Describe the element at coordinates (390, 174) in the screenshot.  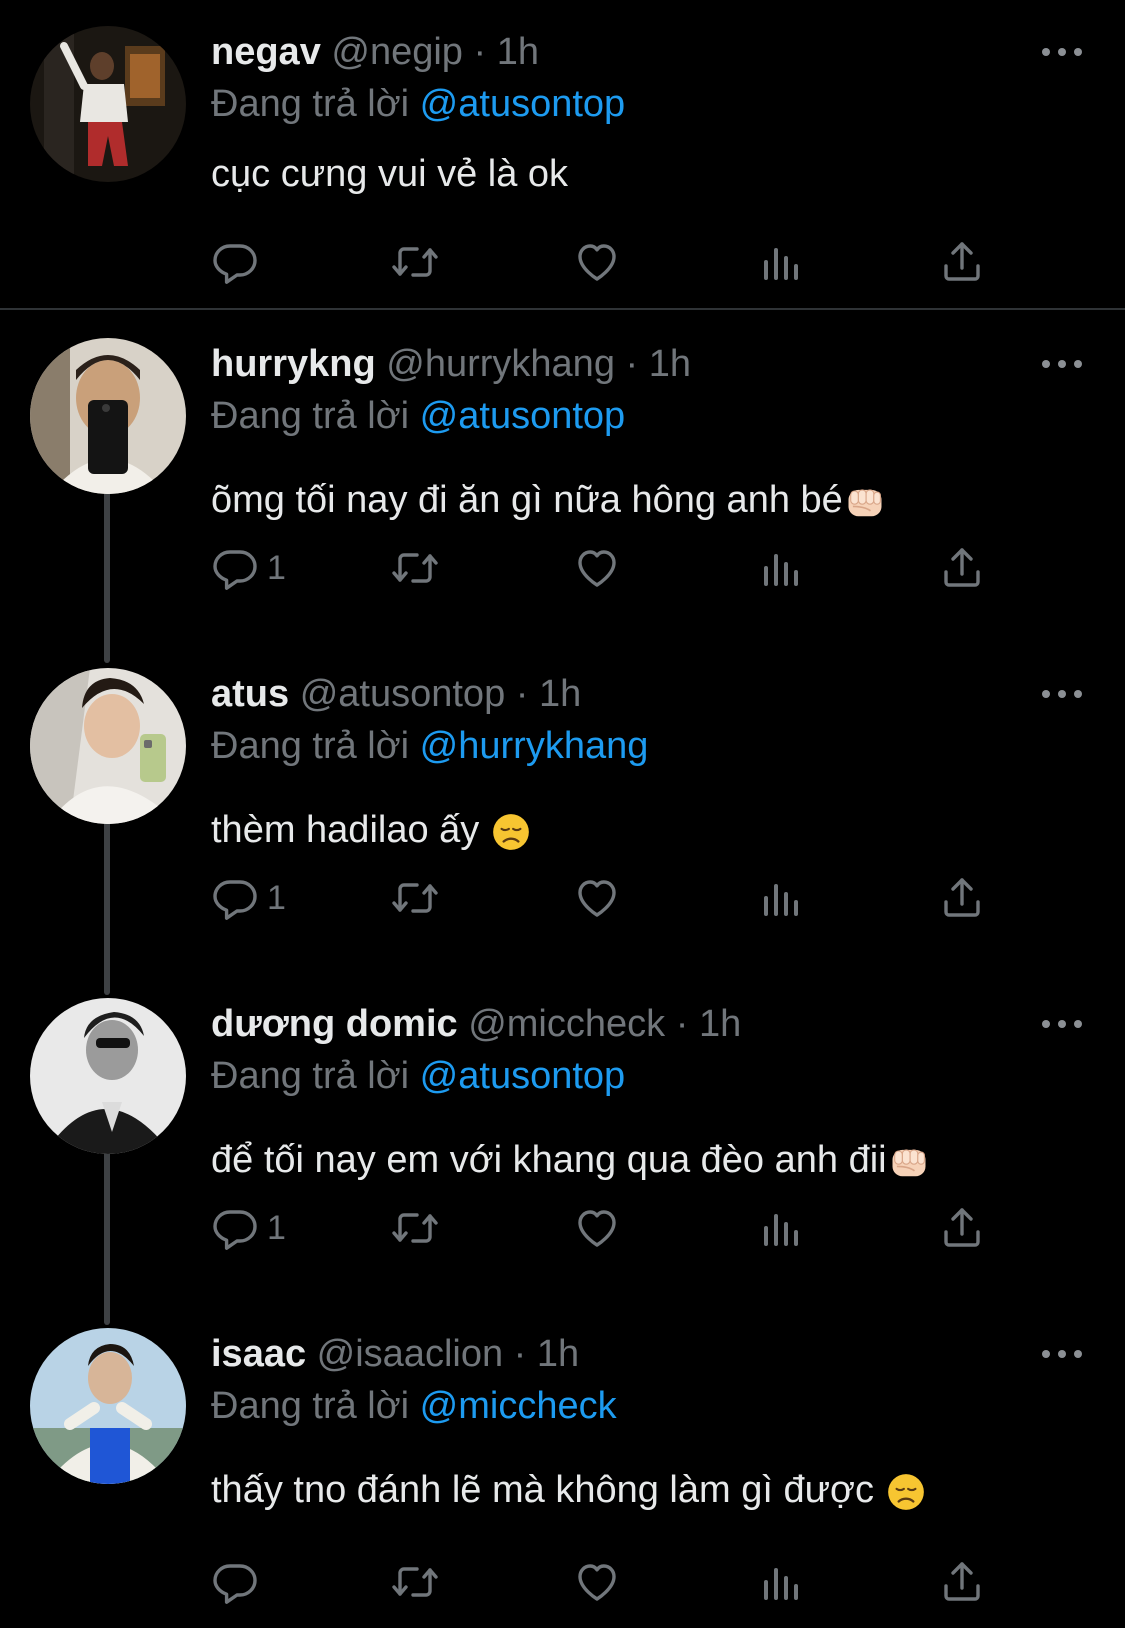
I see `tweet-text-content: cục cưng vui vẻ là ok` at that location.